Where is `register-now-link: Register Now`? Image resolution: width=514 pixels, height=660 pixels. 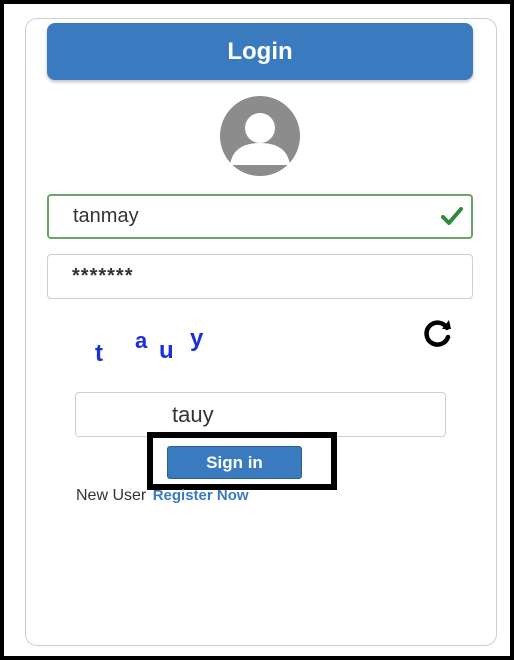
register-now-link: Register Now is located at coordinates (201, 495).